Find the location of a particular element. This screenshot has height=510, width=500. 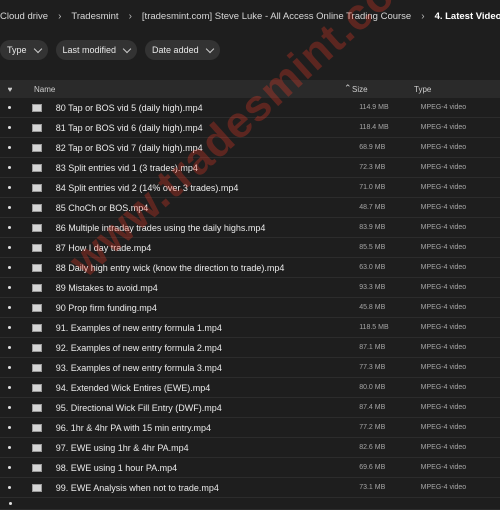

filter-type-label: Type is located at coordinates (17, 50).